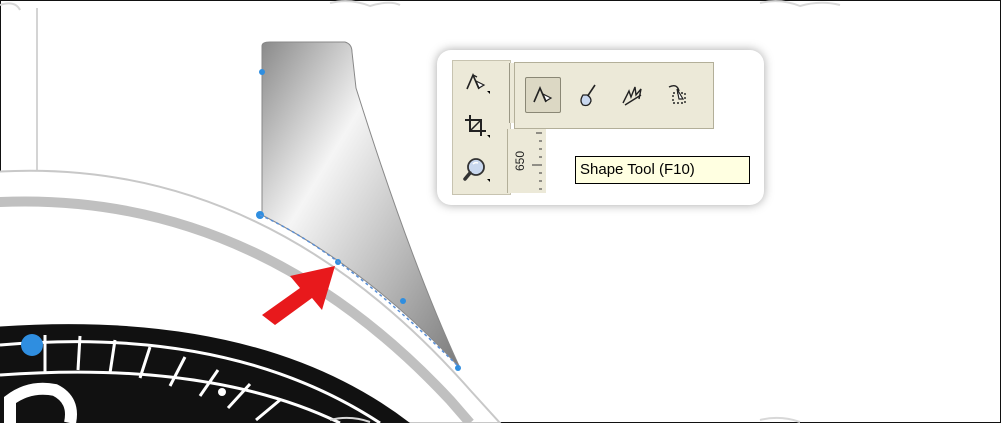 This screenshot has width=1001, height=423. What do you see at coordinates (222, 392) in the screenshot?
I see `dial-dot` at bounding box center [222, 392].